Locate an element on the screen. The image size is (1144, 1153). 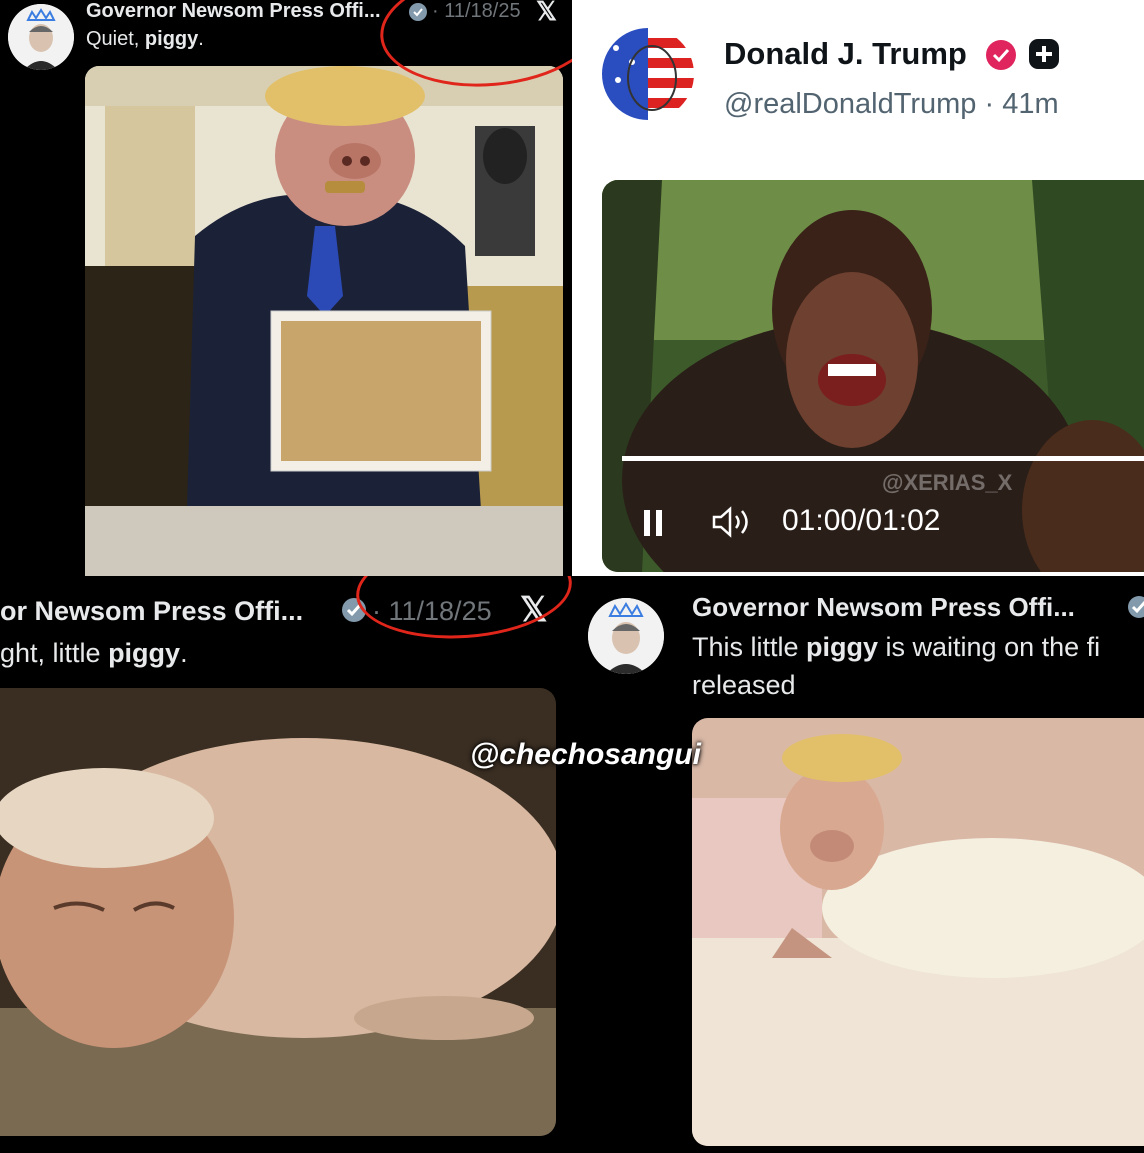
trump-avatar is located at coordinates (648, 74).